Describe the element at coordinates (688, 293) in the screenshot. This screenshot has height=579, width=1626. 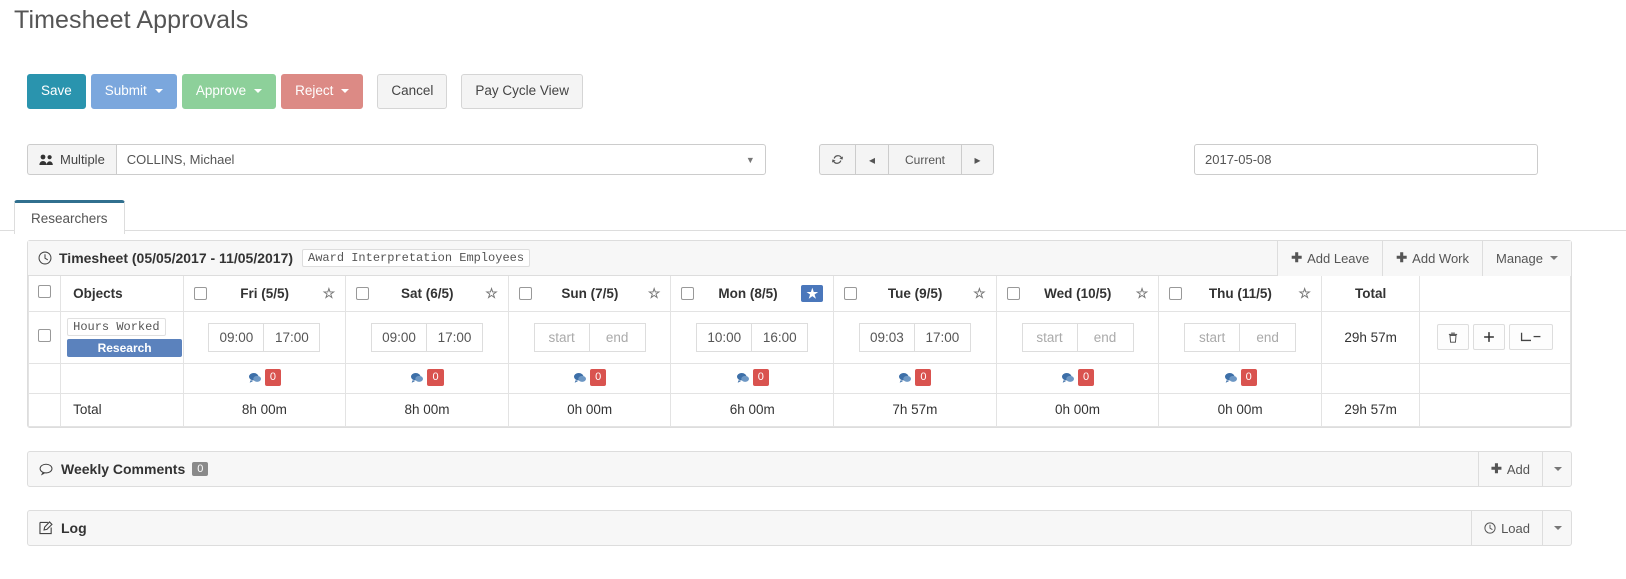
I see `day-checkbox-mon` at that location.